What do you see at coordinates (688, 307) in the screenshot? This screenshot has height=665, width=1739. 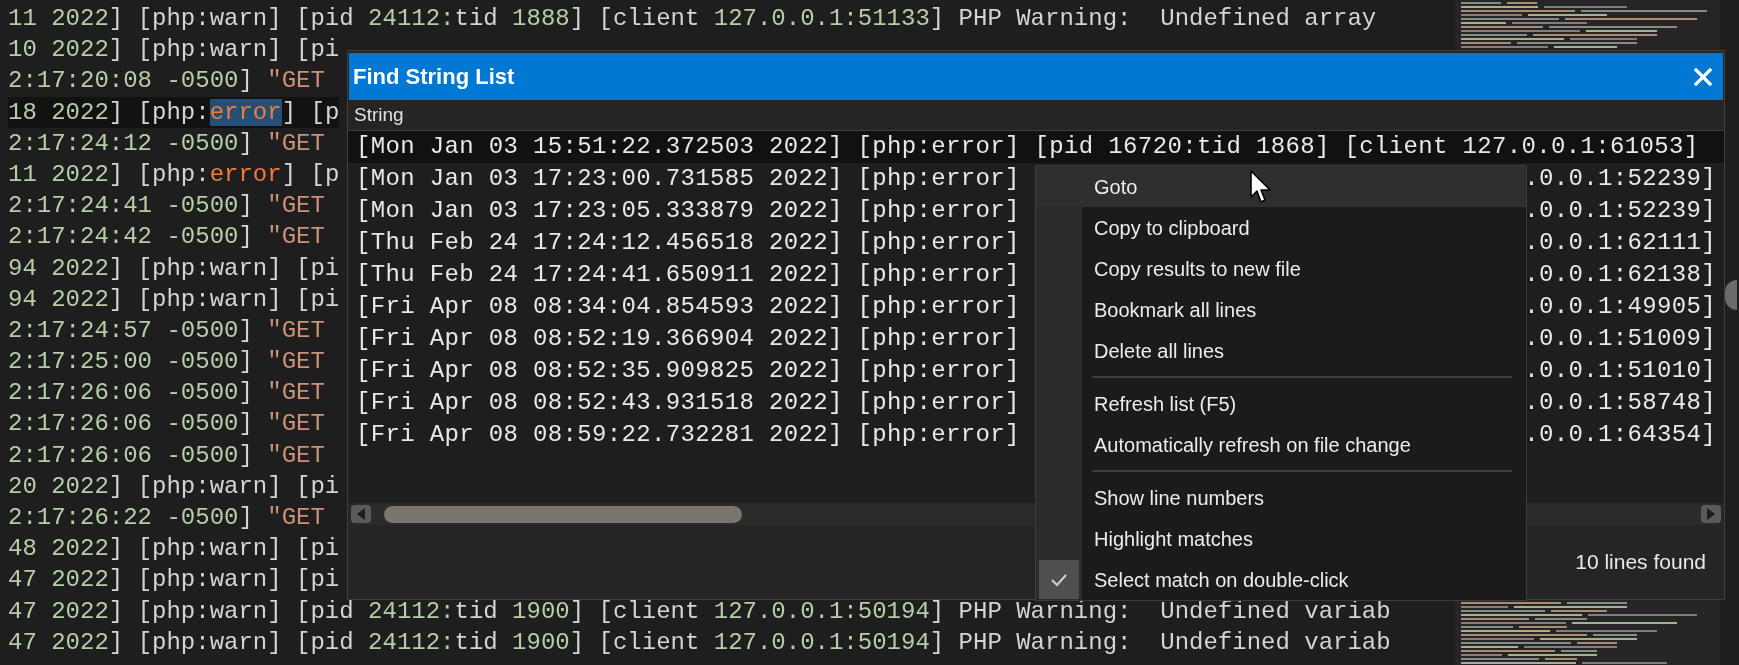 I see `result-text: [Fri Apr 08 08:34:04.854593 2022] [php:error]` at bounding box center [688, 307].